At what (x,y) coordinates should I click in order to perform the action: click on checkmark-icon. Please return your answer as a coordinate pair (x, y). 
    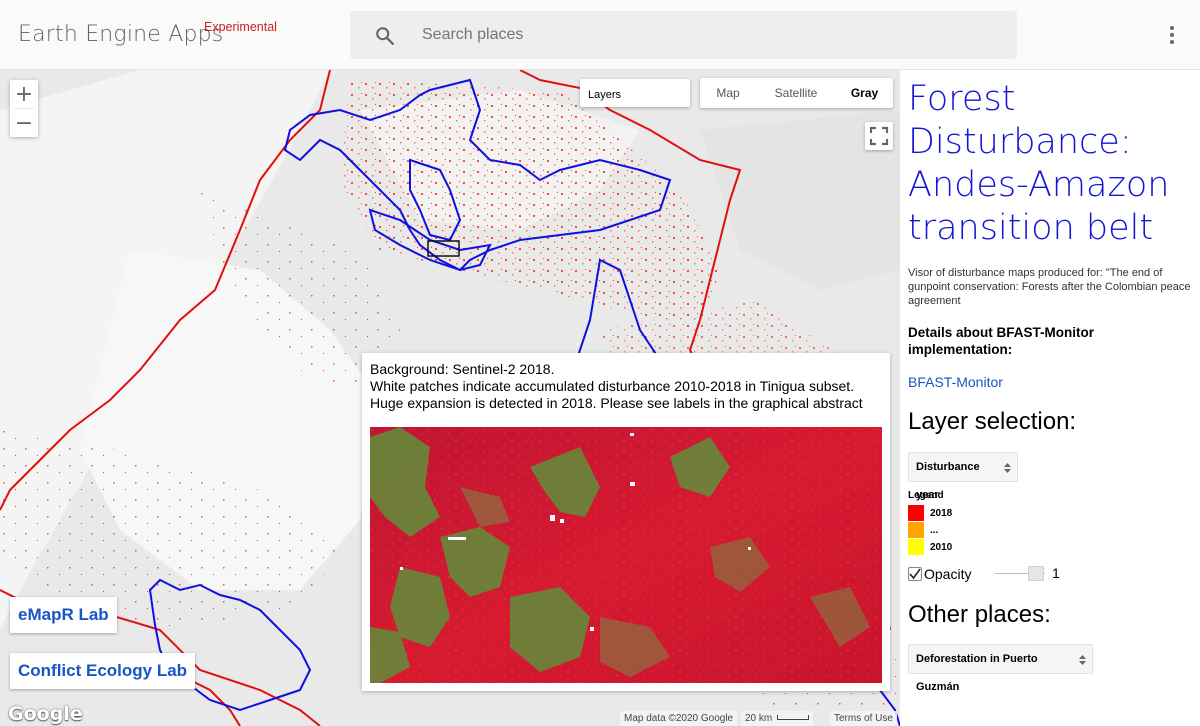
    Looking at the image, I should click on (915, 574).